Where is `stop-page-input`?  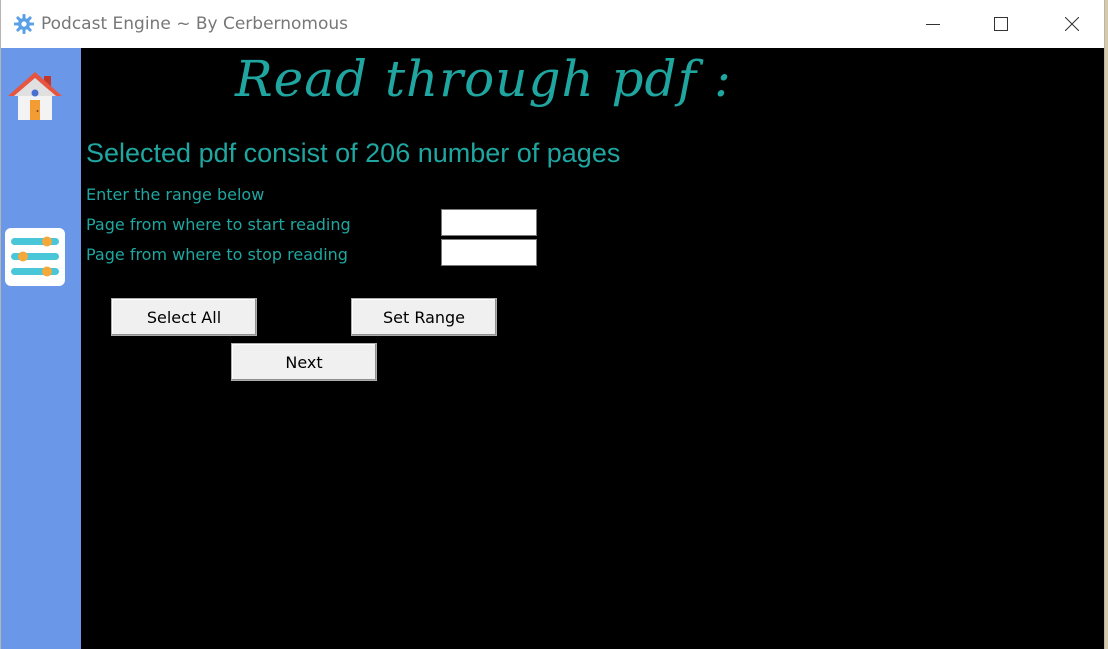
stop-page-input is located at coordinates (489, 252).